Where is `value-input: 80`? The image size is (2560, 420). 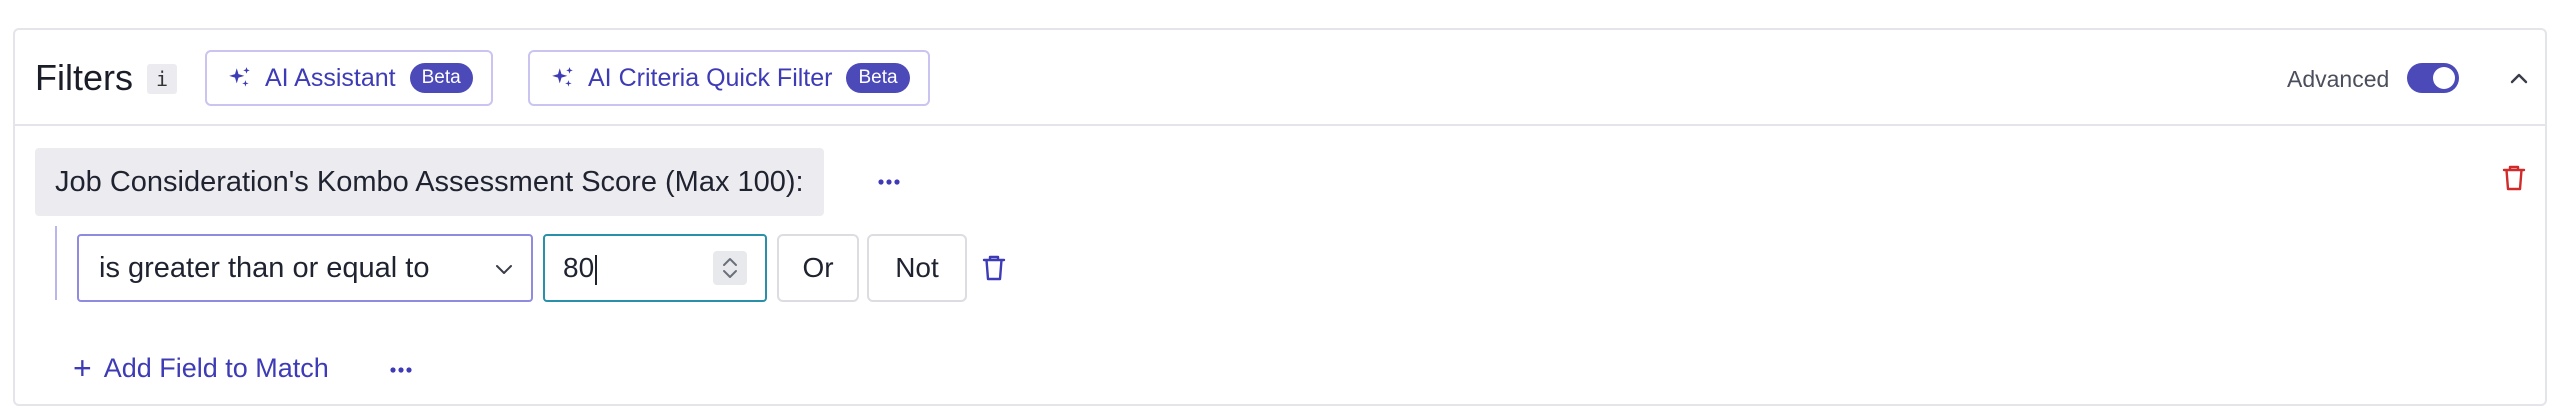 value-input: 80 is located at coordinates (655, 268).